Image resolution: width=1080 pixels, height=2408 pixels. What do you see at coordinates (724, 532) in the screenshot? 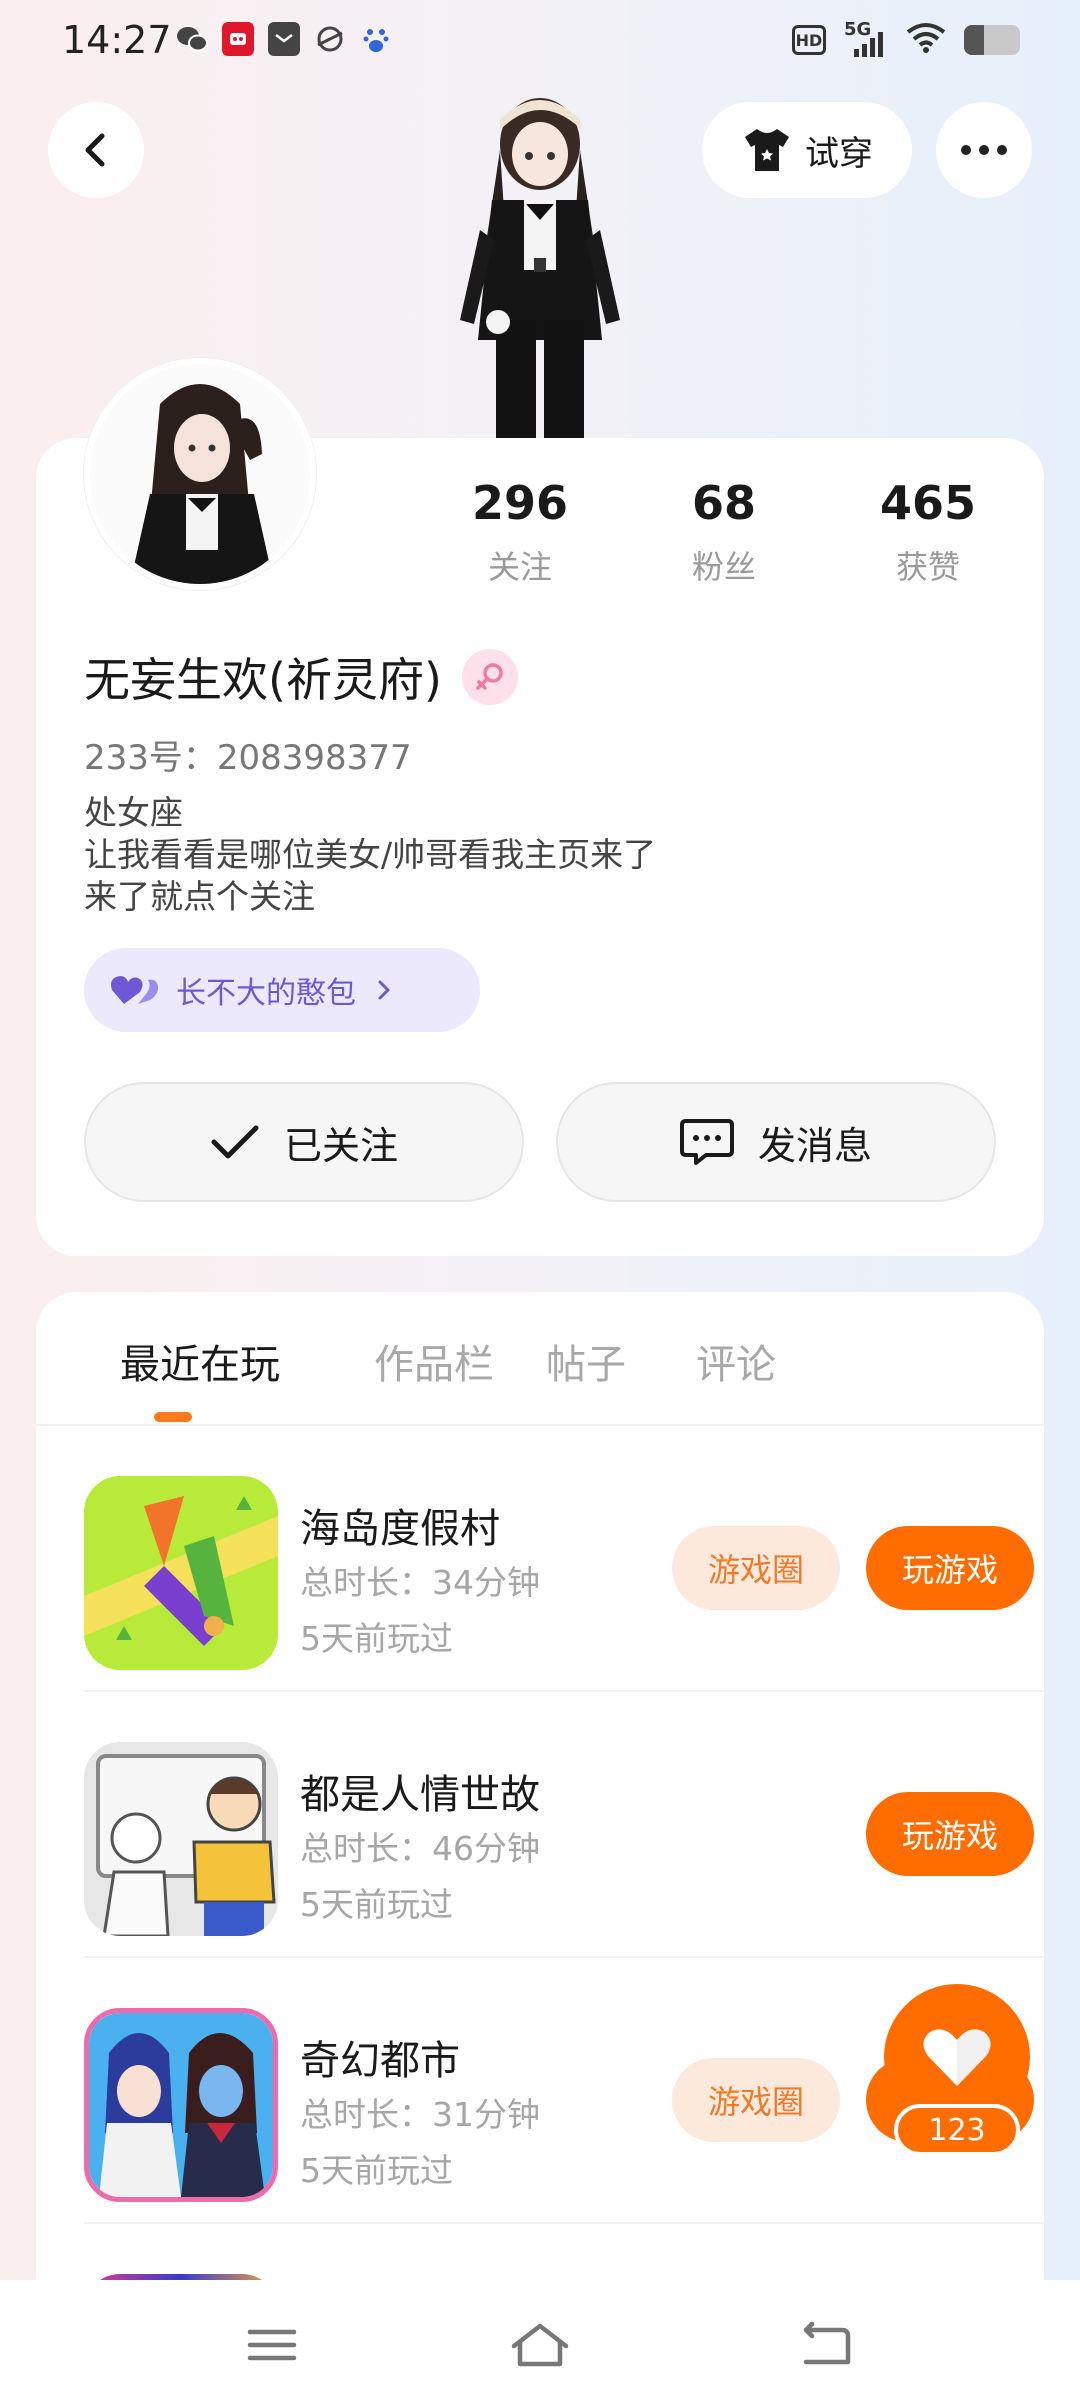
I see `stat-followers: 68 粉丝` at bounding box center [724, 532].